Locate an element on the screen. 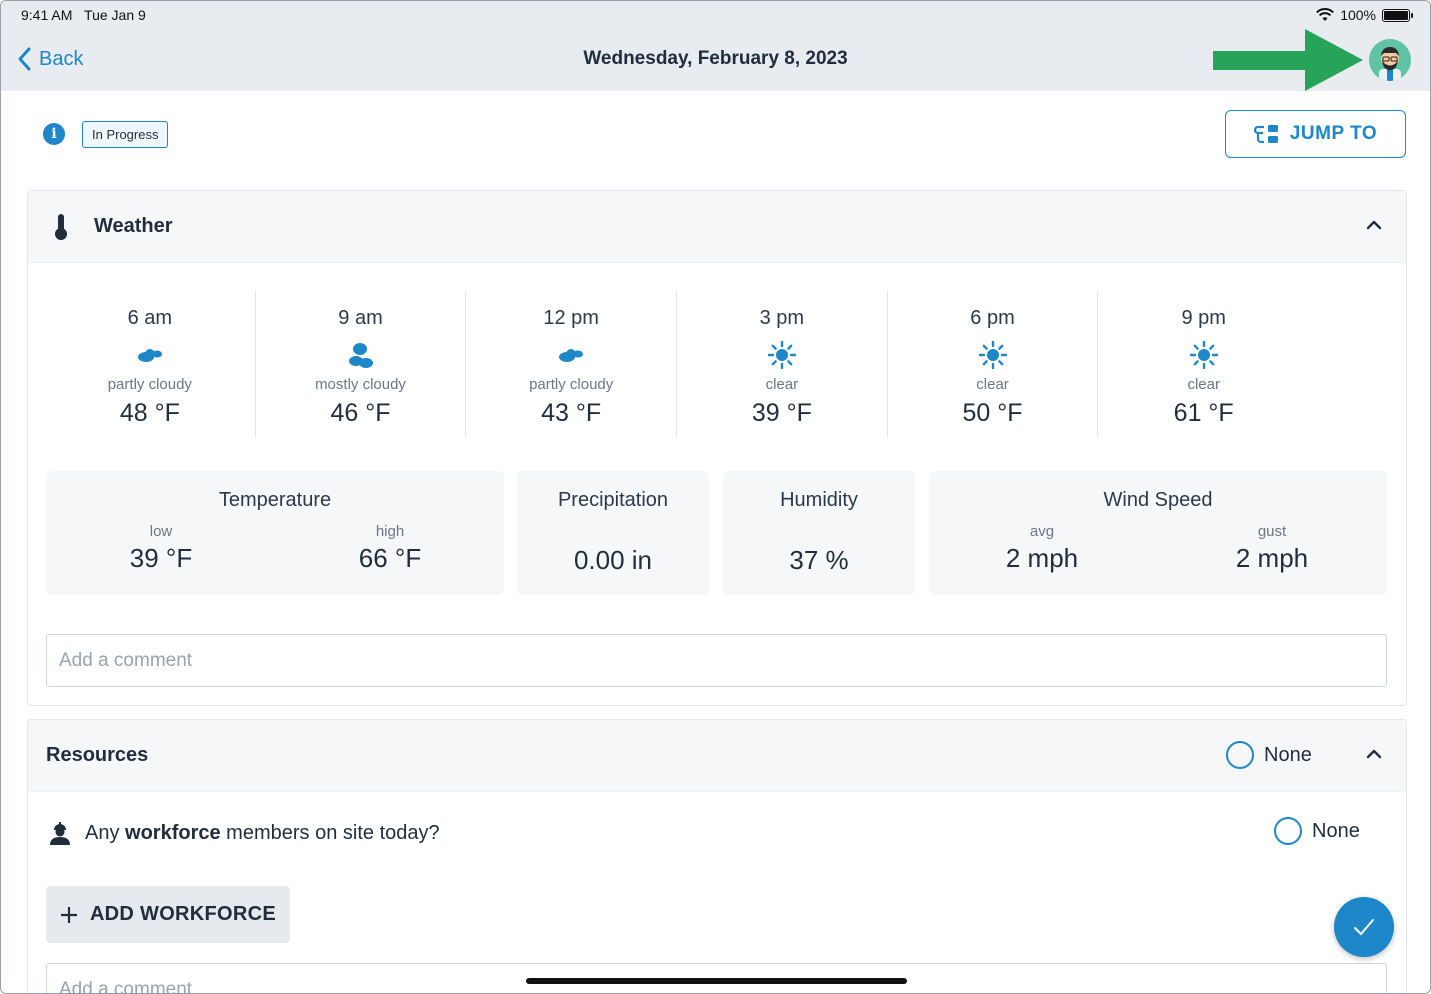  wind-avg: 2 mph is located at coordinates (1042, 558).